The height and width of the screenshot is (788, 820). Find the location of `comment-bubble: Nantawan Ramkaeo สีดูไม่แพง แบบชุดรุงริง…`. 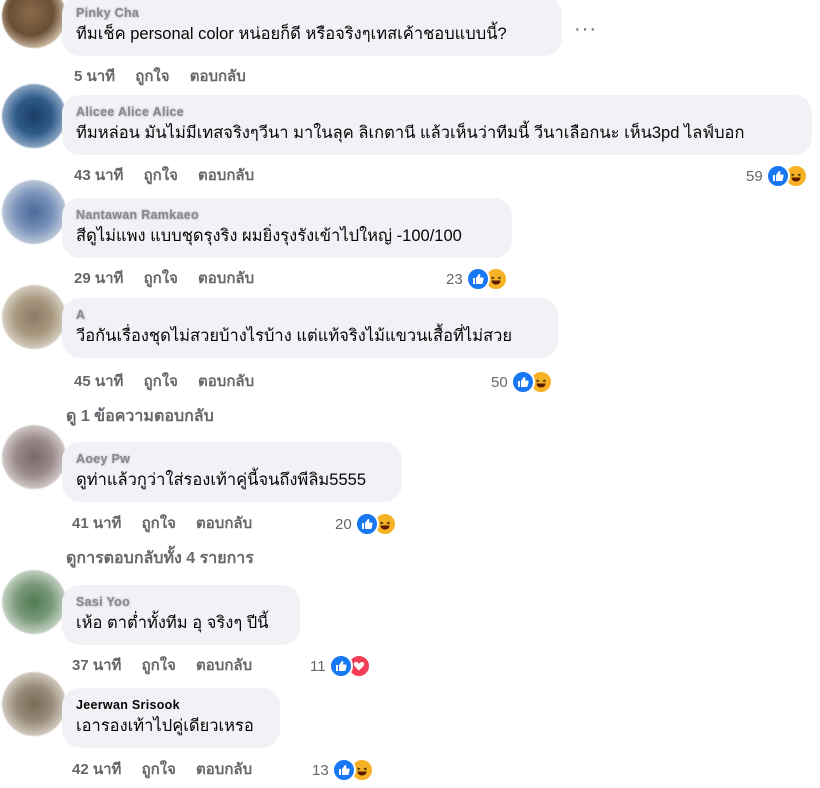

comment-bubble: Nantawan Ramkaeo สีดูไม่แพง แบบชุดรุงริง… is located at coordinates (287, 228).